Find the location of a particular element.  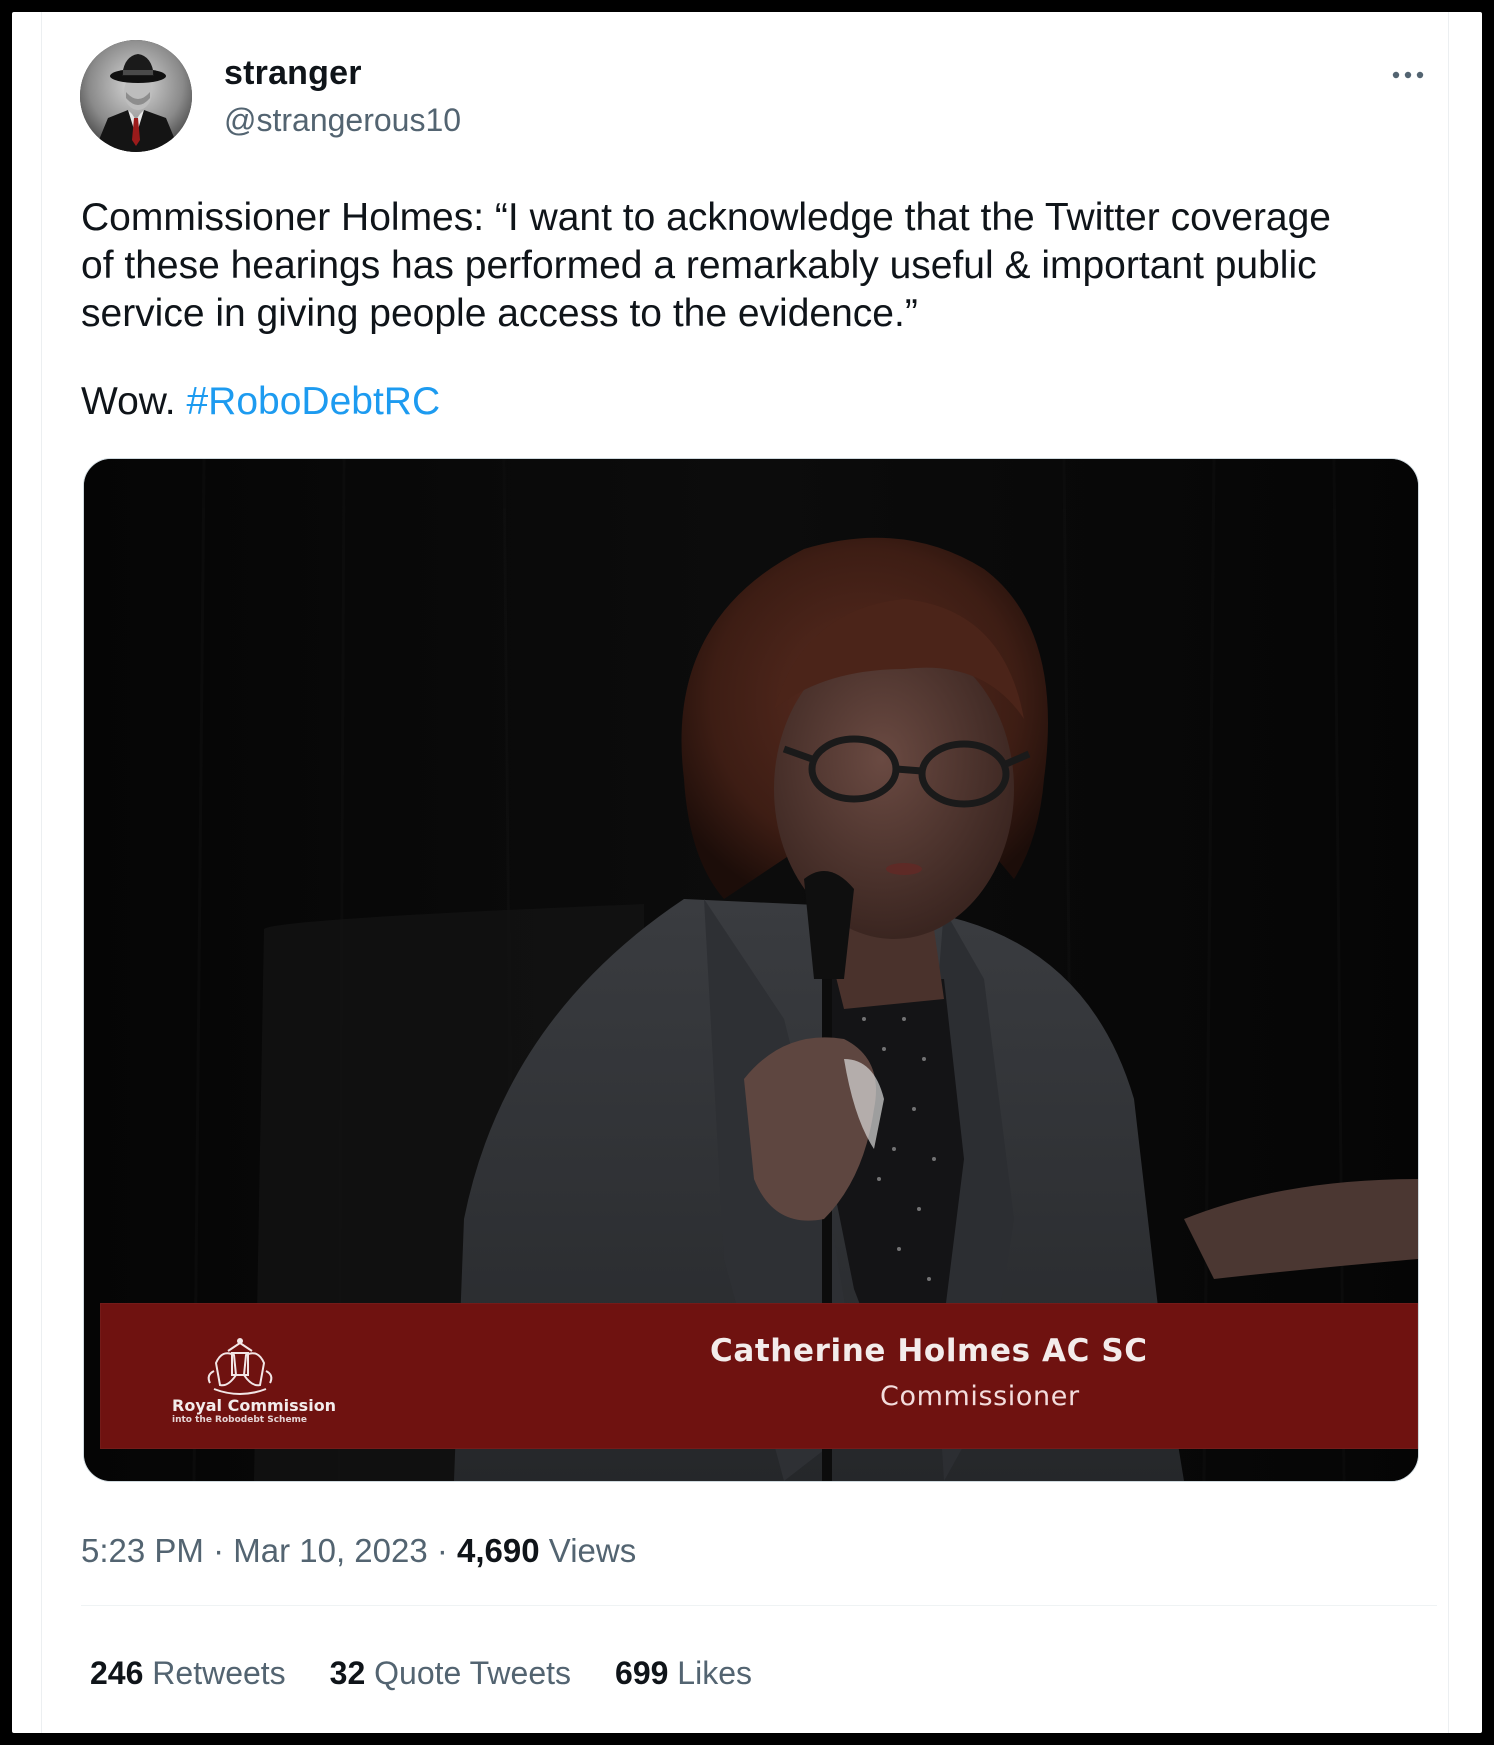

tweet-text-line2: Wow. #RoboDebtRC is located at coordinates (260, 402).